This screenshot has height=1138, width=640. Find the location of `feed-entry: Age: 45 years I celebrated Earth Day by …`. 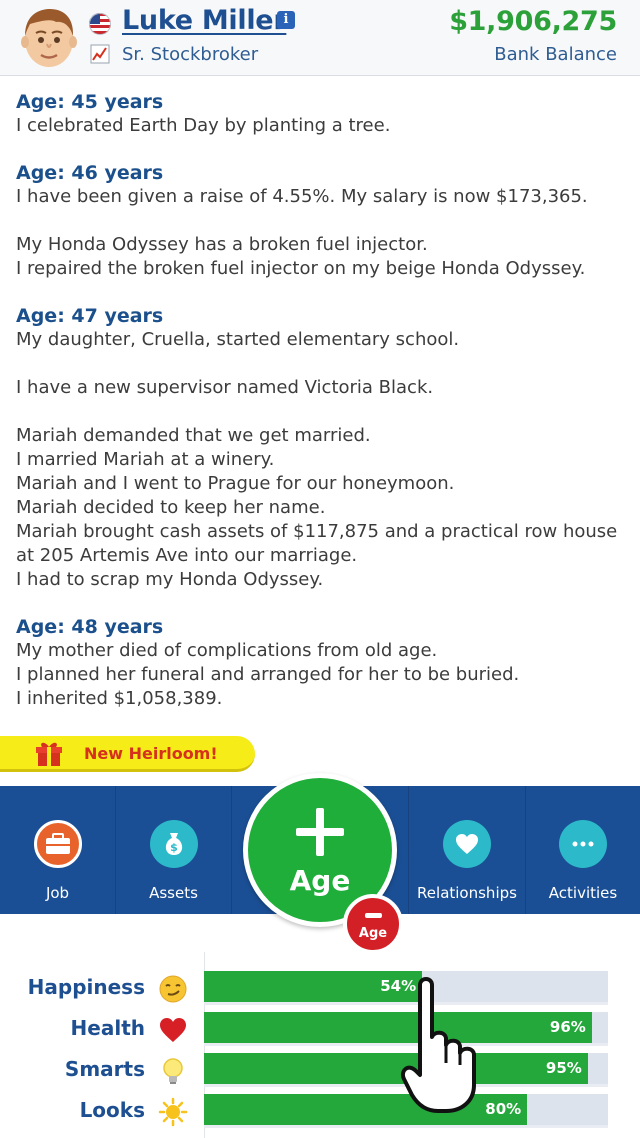

feed-entry: Age: 45 years I celebrated Earth Day by … is located at coordinates (321, 114).